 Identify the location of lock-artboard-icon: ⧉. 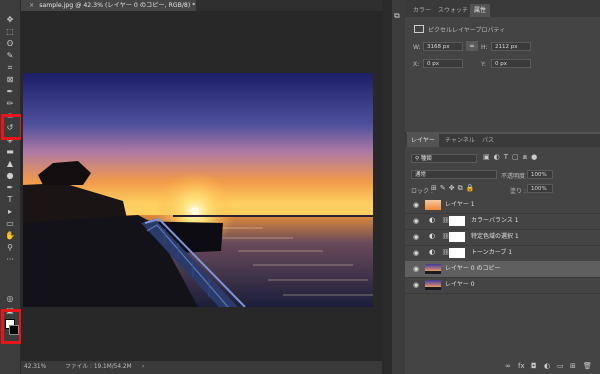
(462, 188).